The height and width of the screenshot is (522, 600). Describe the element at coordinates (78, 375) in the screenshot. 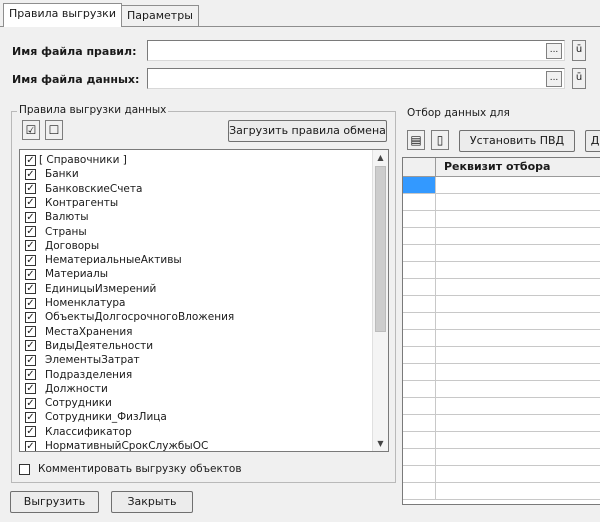

I see `tree-item: ✓ Подразделения` at that location.